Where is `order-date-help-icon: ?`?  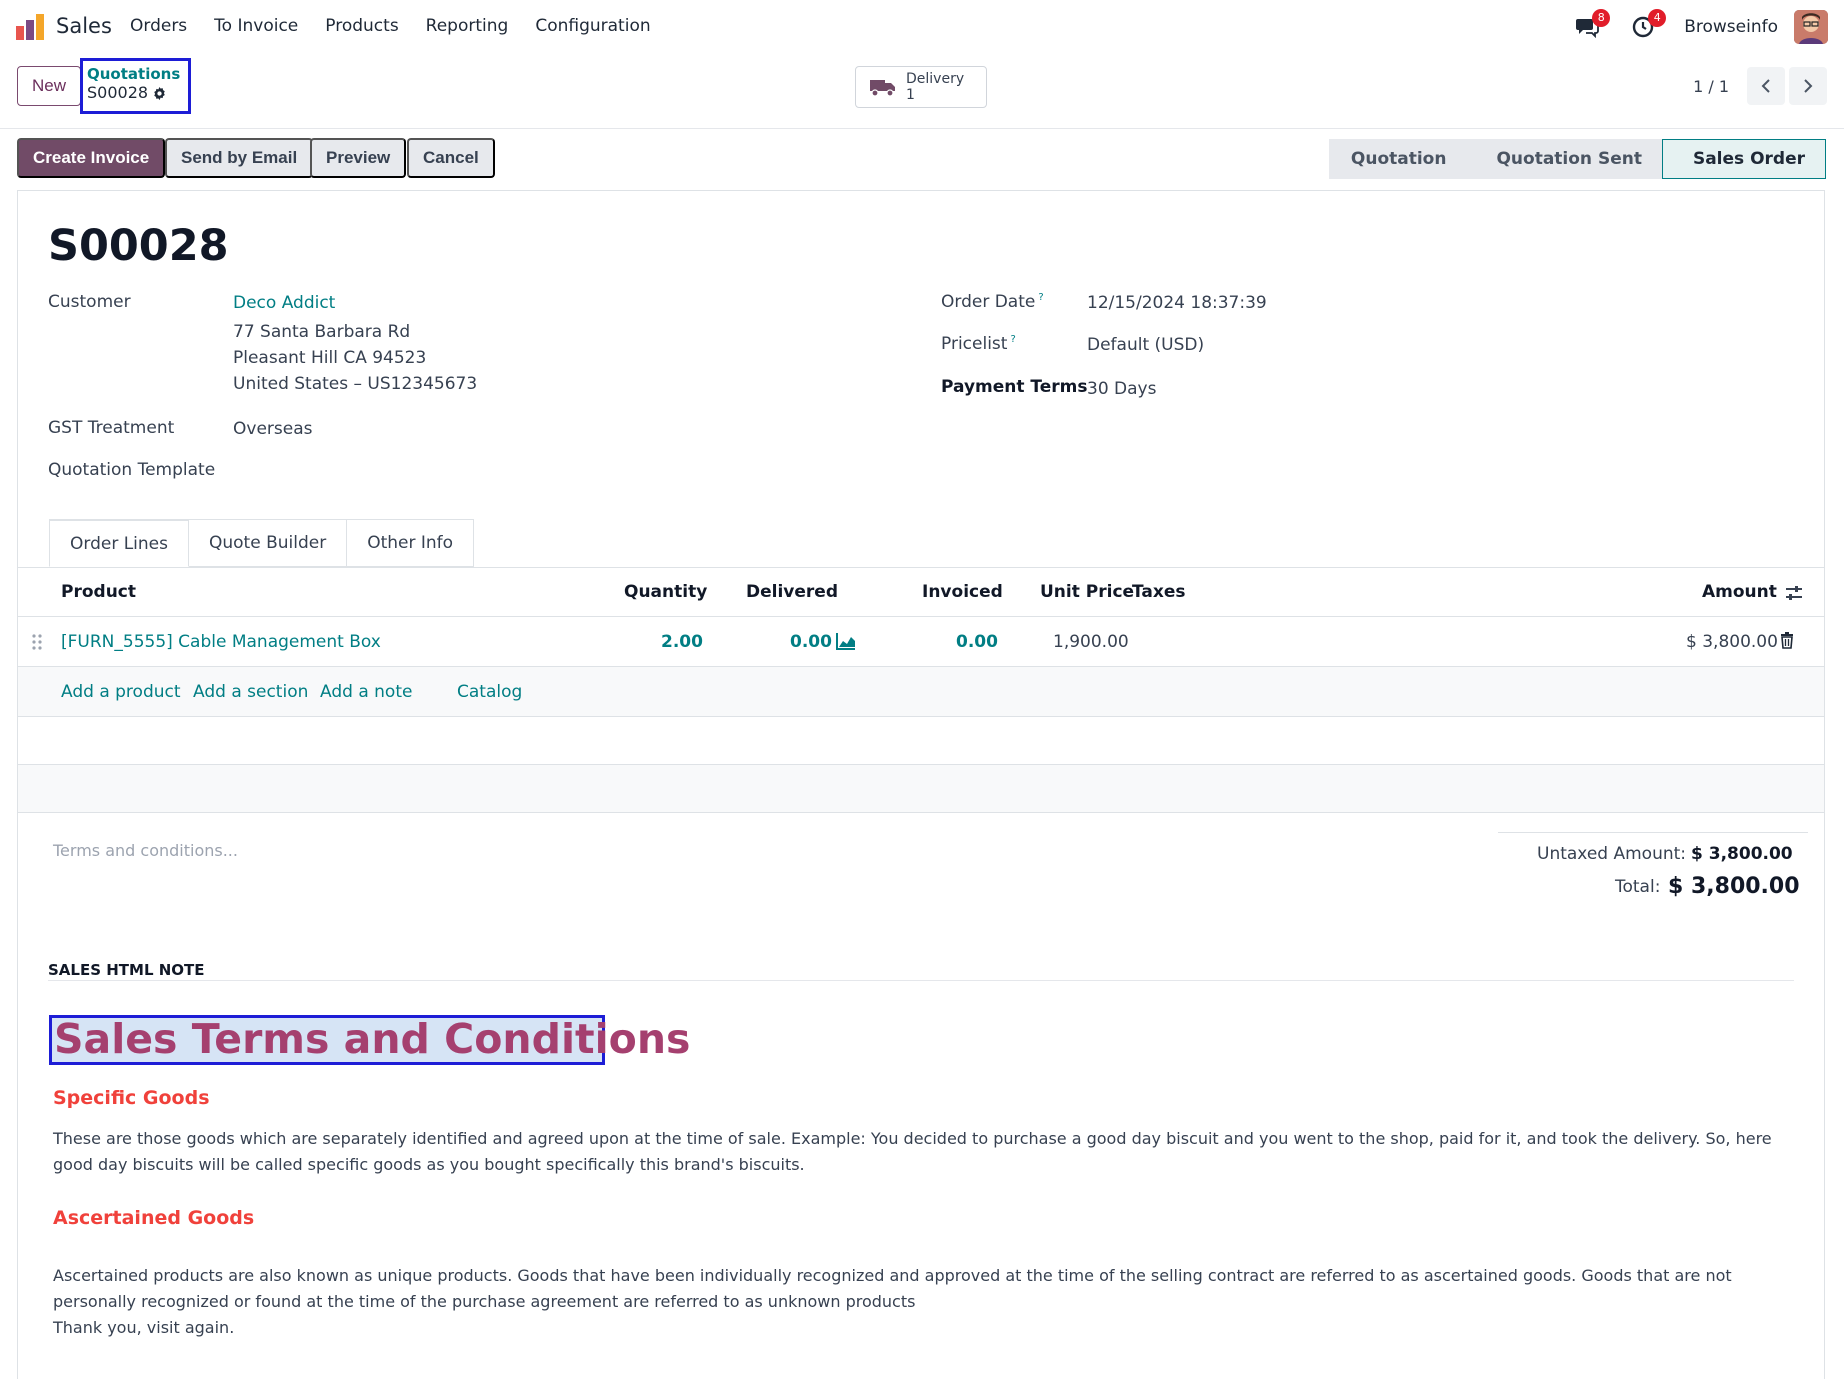
order-date-help-icon: ? is located at coordinates (1040, 297).